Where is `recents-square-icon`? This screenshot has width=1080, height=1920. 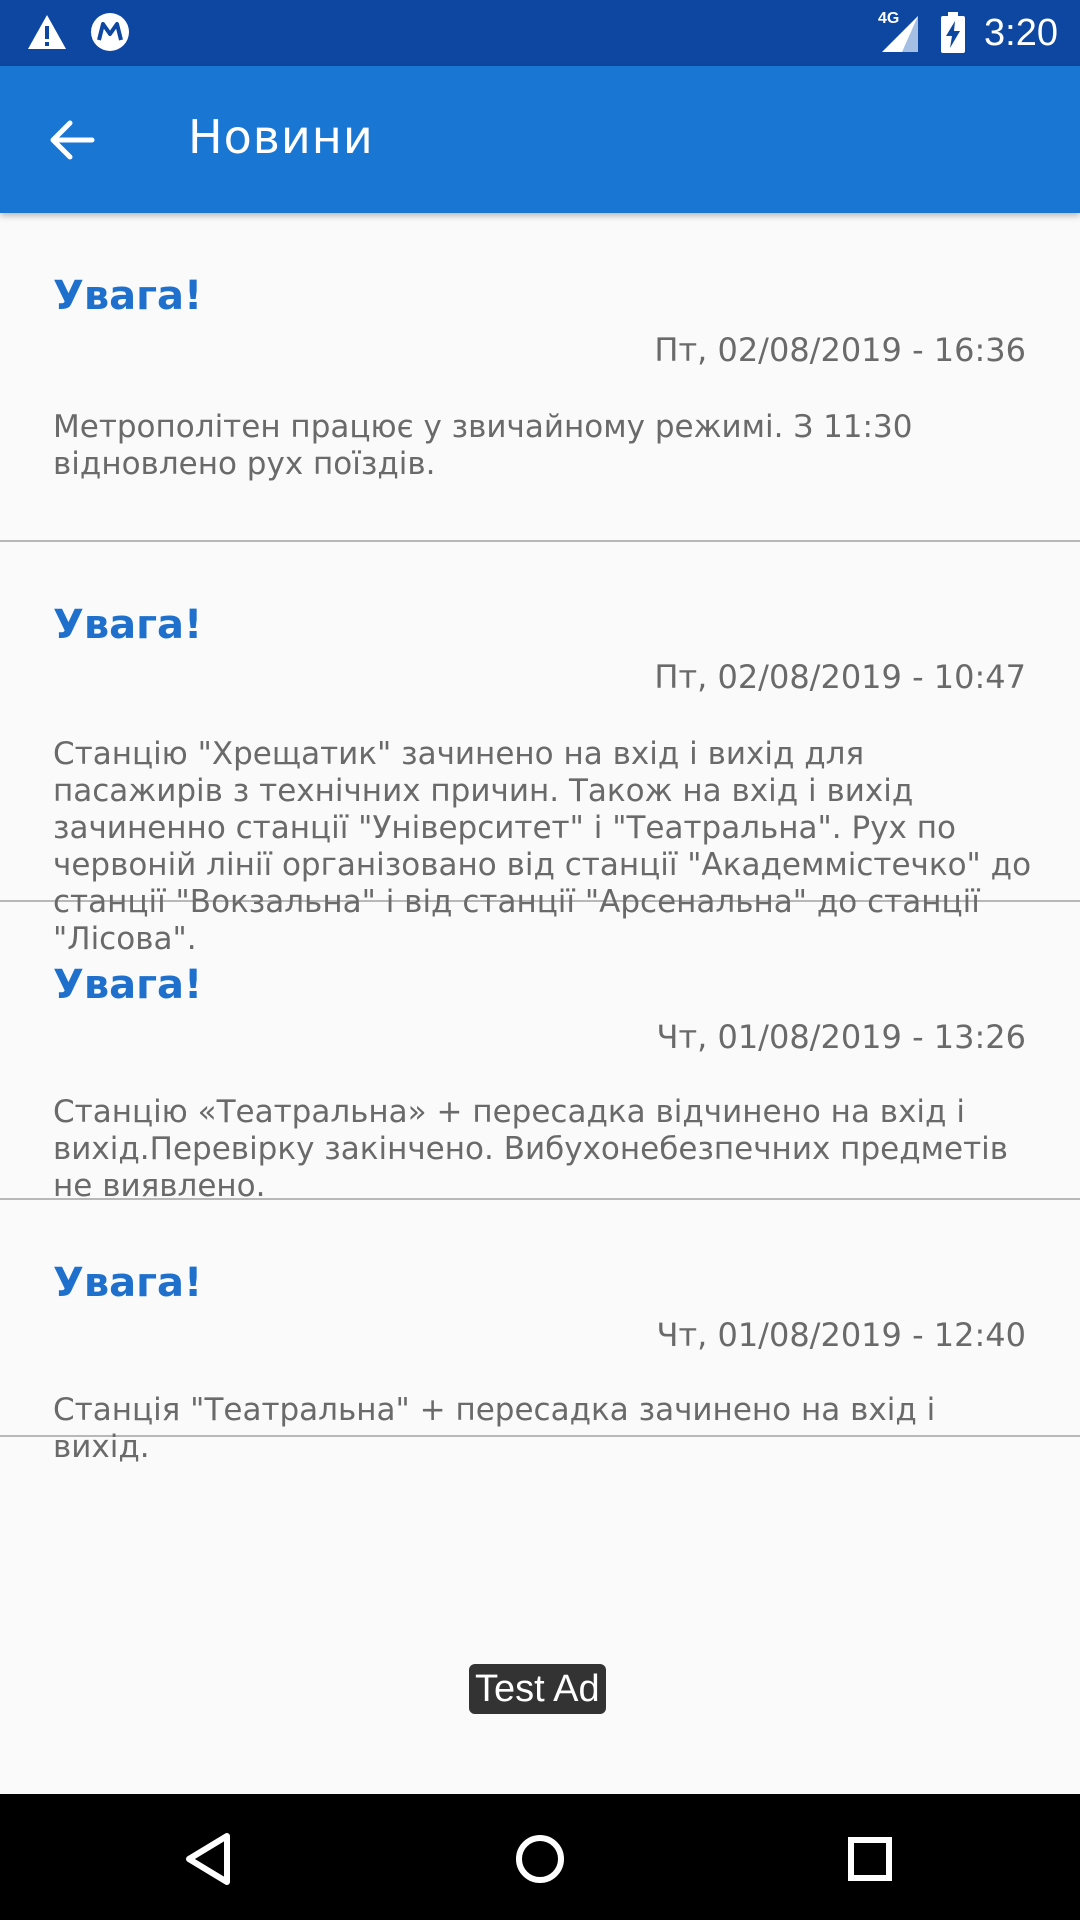
recents-square-icon is located at coordinates (870, 1859).